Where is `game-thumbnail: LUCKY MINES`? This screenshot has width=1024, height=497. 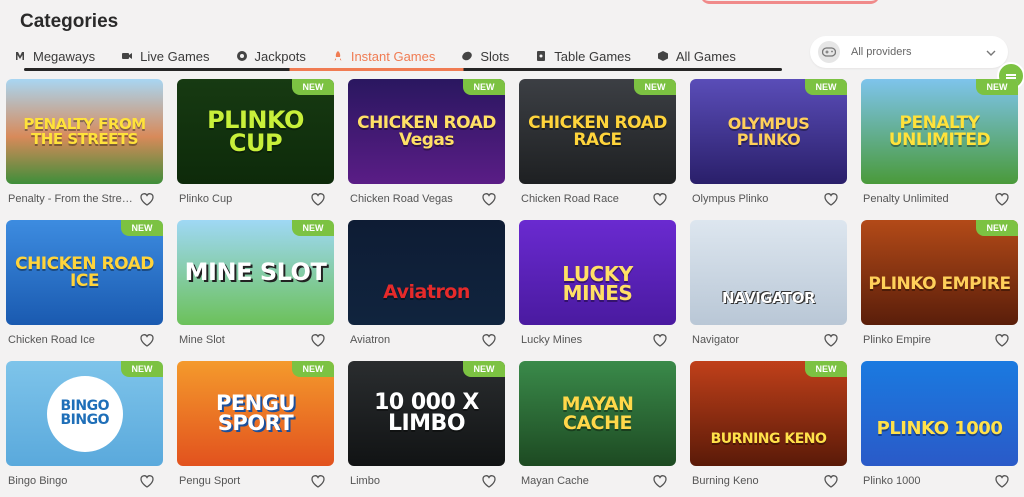
game-thumbnail: LUCKY MINES is located at coordinates (597, 272).